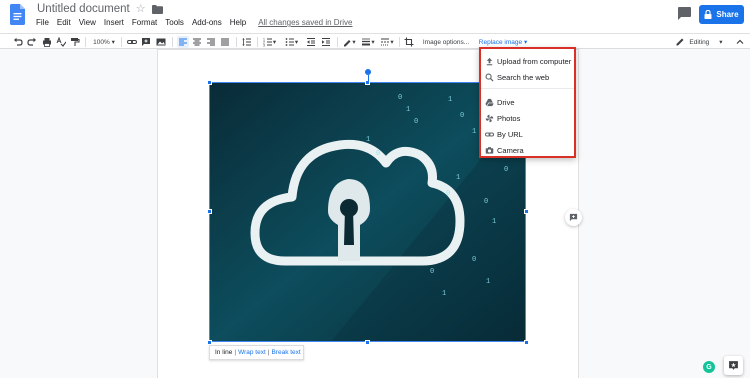 This screenshot has width=750, height=378. What do you see at coordinates (708, 14) in the screenshot?
I see `lock-icon` at bounding box center [708, 14].